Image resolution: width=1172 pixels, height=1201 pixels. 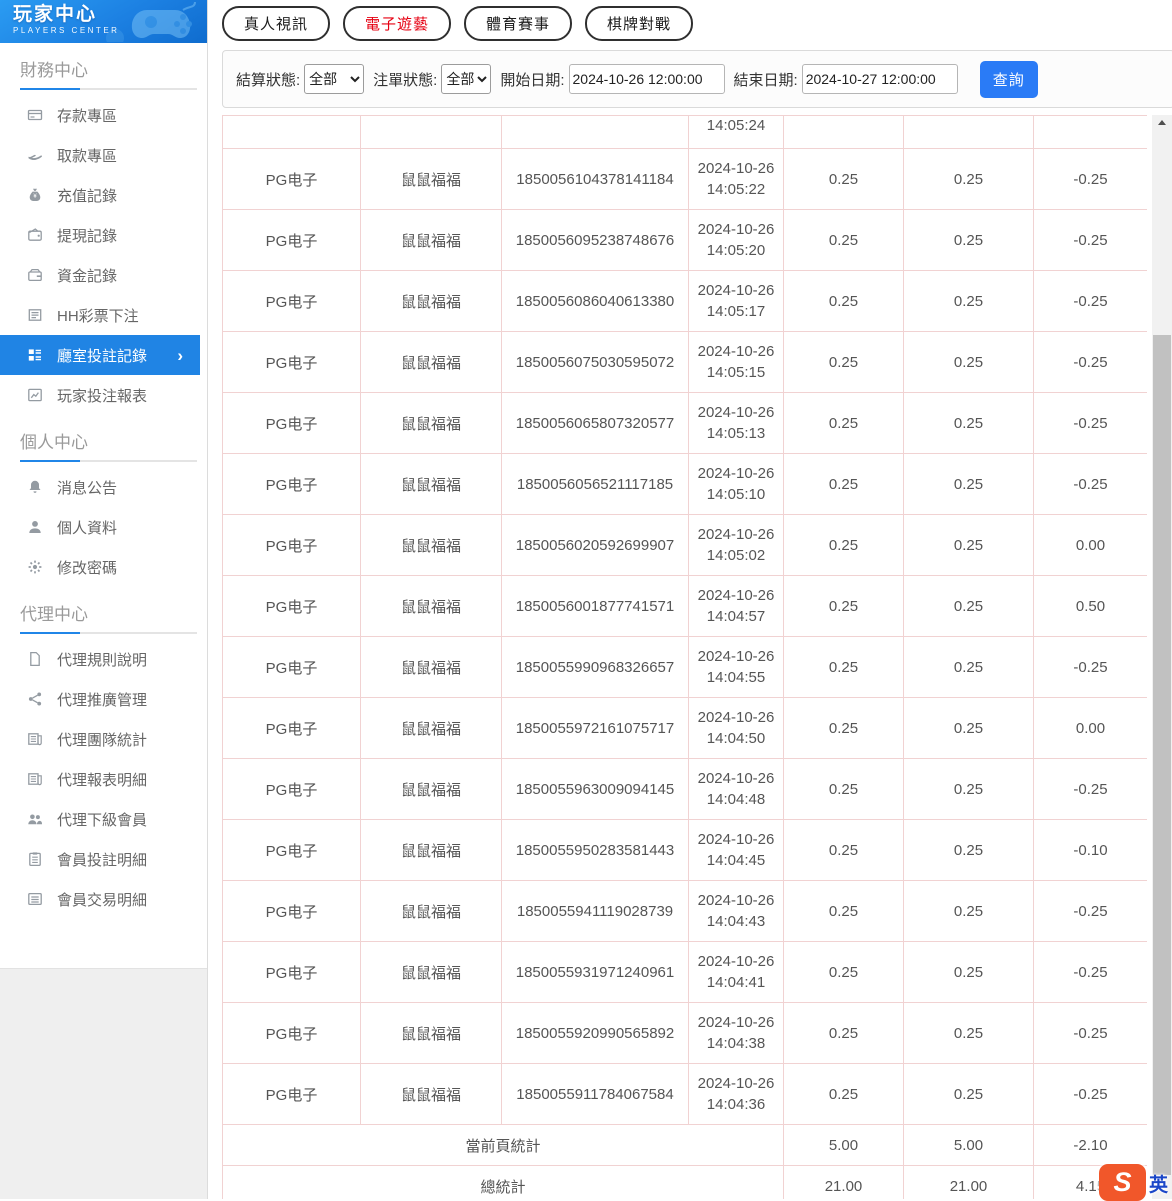 What do you see at coordinates (103, 659) in the screenshot?
I see `sidebar-item: 代理規則說明` at bounding box center [103, 659].